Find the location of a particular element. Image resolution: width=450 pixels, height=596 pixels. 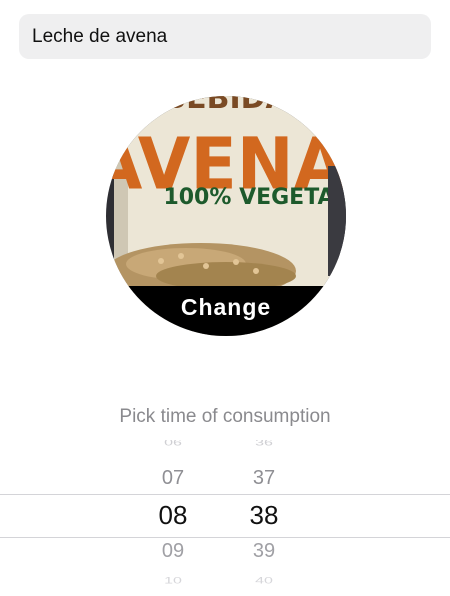

carton-brand-top: BEBIDA is located at coordinates (226, 106).